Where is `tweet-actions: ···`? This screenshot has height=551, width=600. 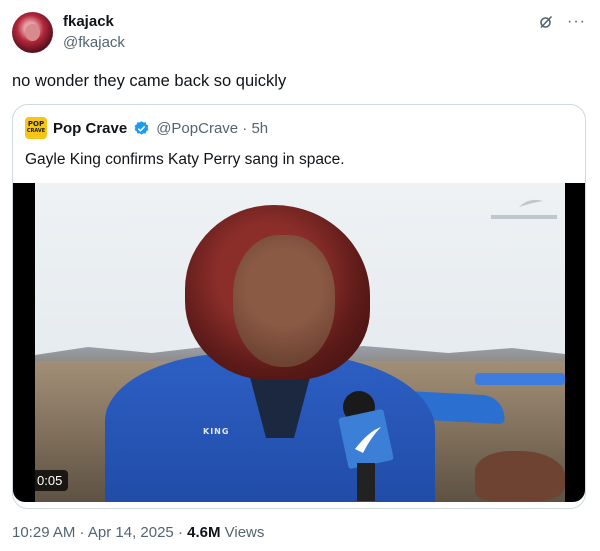 tweet-actions: ··· is located at coordinates (562, 22).